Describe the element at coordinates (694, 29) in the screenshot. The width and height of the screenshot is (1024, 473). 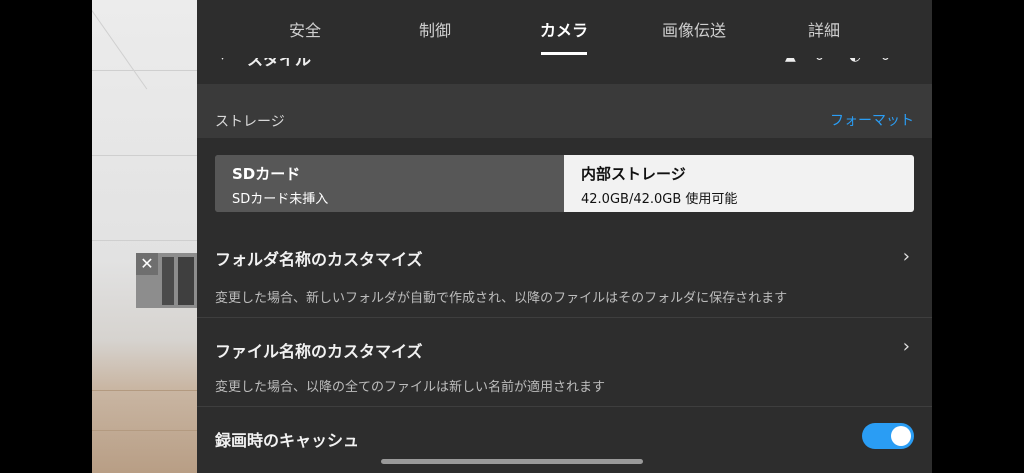
I see `tab-transmission: 画像伝送` at that location.